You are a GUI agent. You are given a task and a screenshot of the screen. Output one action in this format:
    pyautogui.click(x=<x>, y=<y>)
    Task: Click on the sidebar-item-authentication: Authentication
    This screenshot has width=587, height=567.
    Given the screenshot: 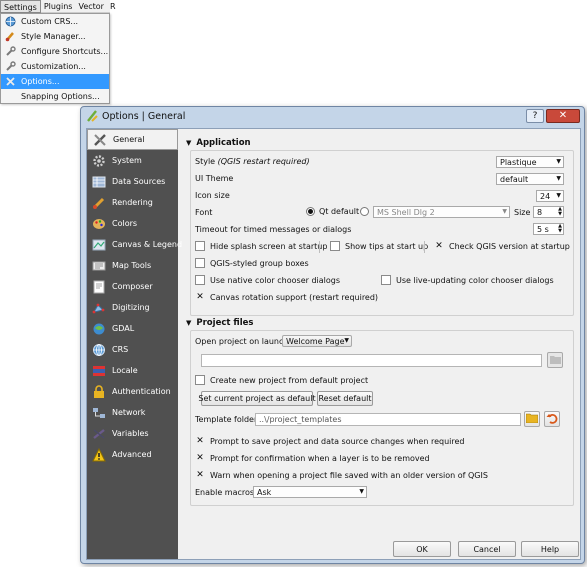 What is the action you would take?
    pyautogui.click(x=132, y=391)
    